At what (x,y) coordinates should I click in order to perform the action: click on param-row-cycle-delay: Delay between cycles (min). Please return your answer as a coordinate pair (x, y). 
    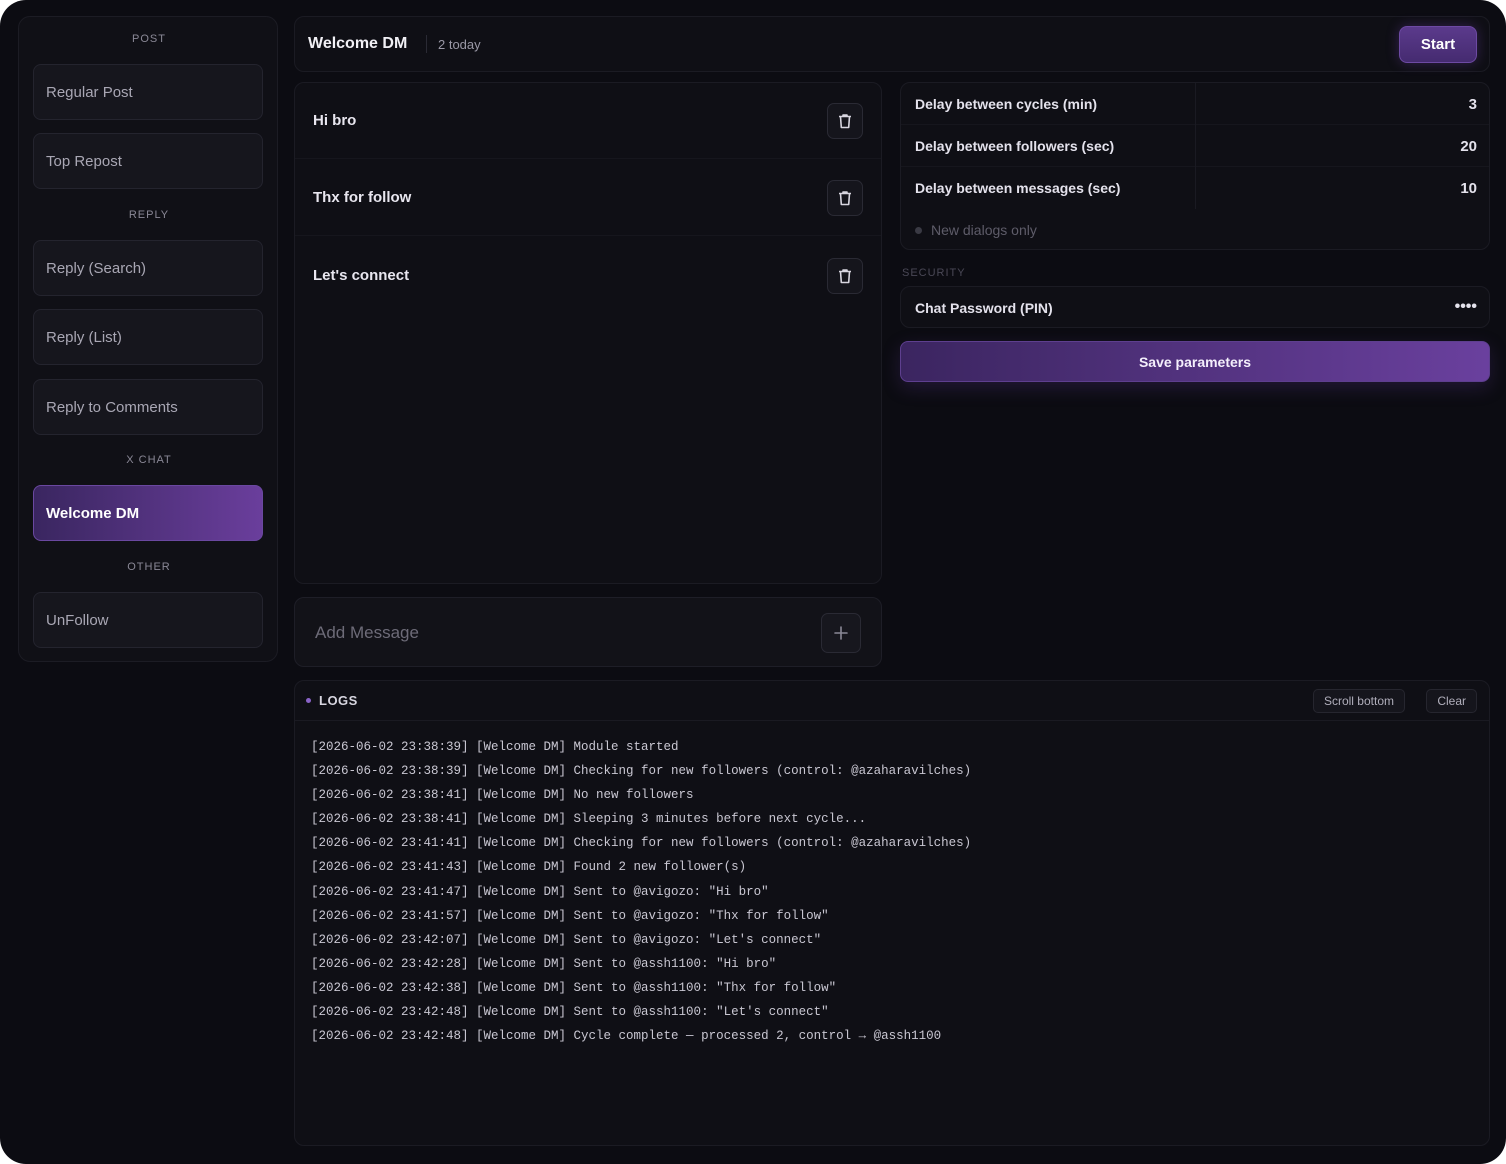
    Looking at the image, I should click on (1195, 104).